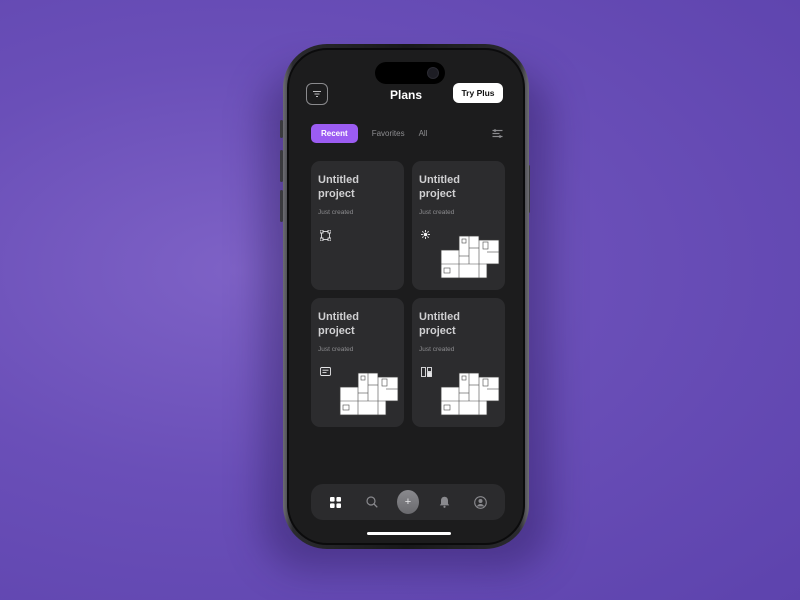 This screenshot has width=800, height=600. I want to click on tab-bar: Recent Favorites All, so click(376, 133).